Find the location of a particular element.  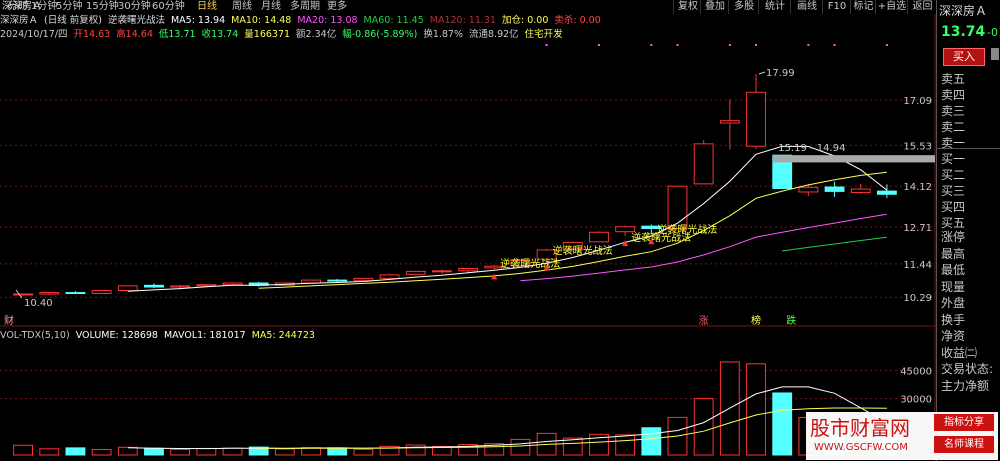

order-book-6: 买二 is located at coordinates (953, 175).